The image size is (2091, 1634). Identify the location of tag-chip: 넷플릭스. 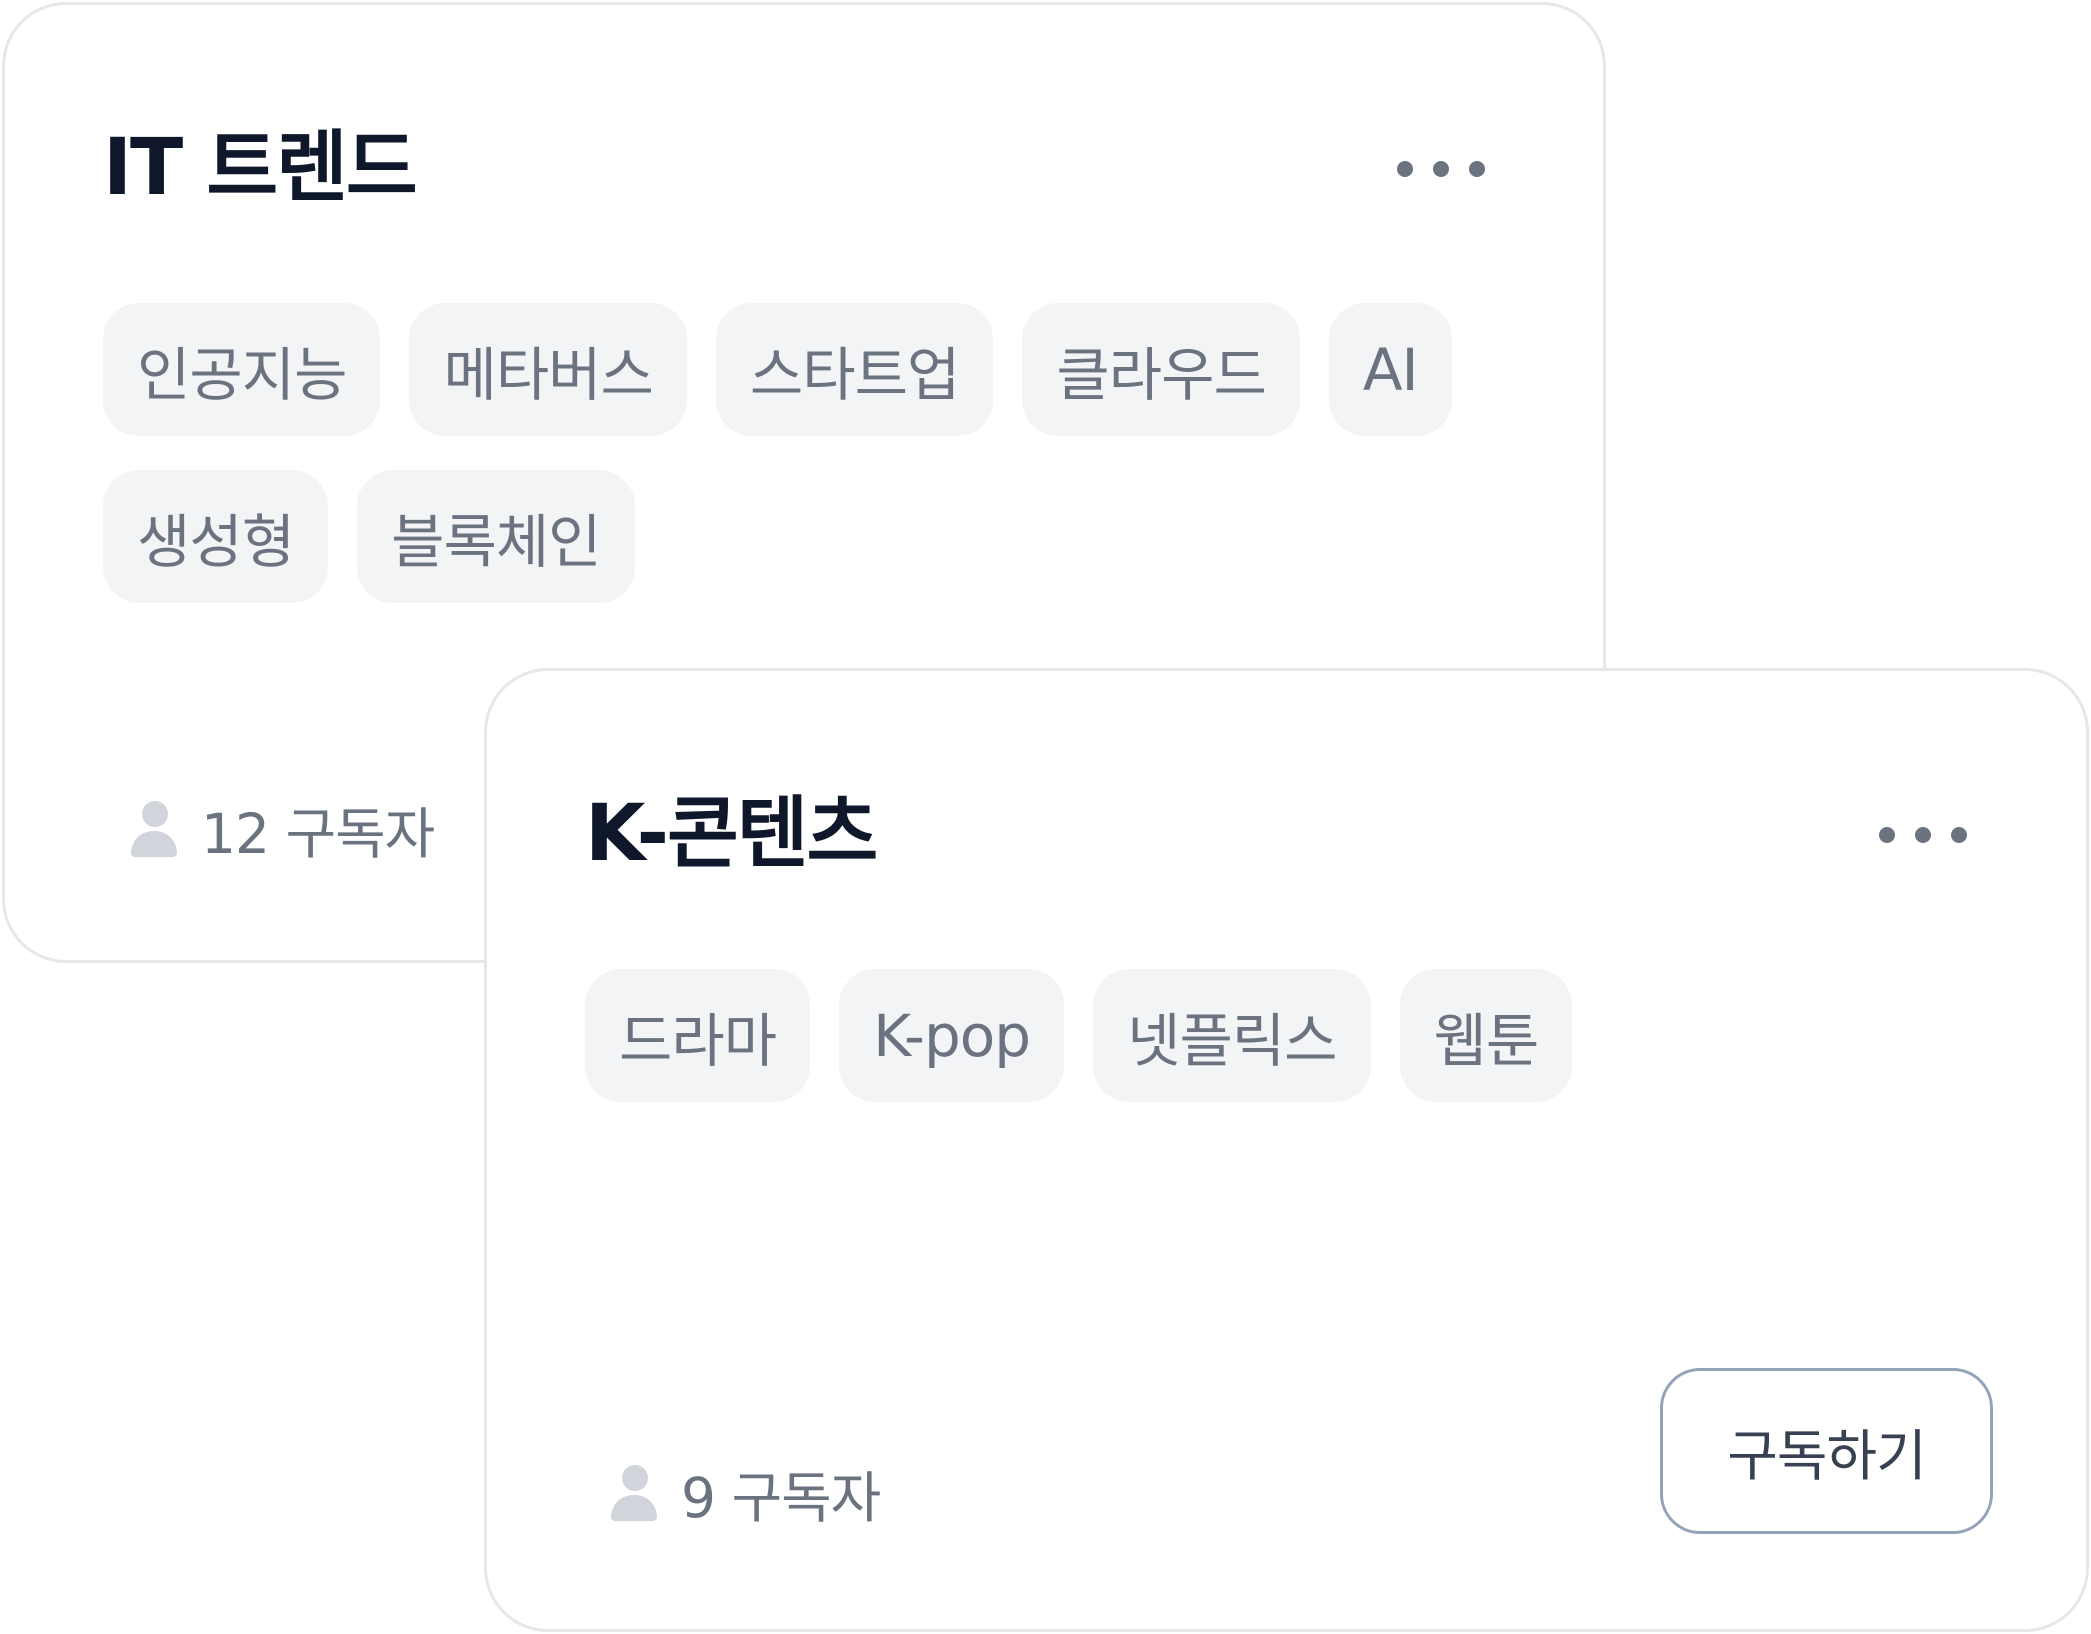
(1232, 1035).